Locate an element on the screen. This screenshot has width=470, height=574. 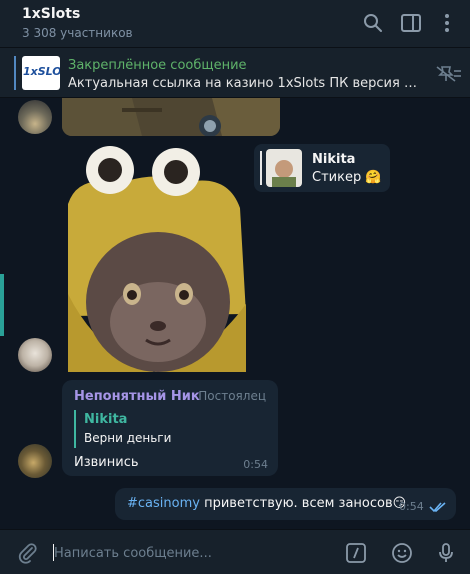
chat-header: 1xSlots 3 308 участников is located at coordinates (235, 24).